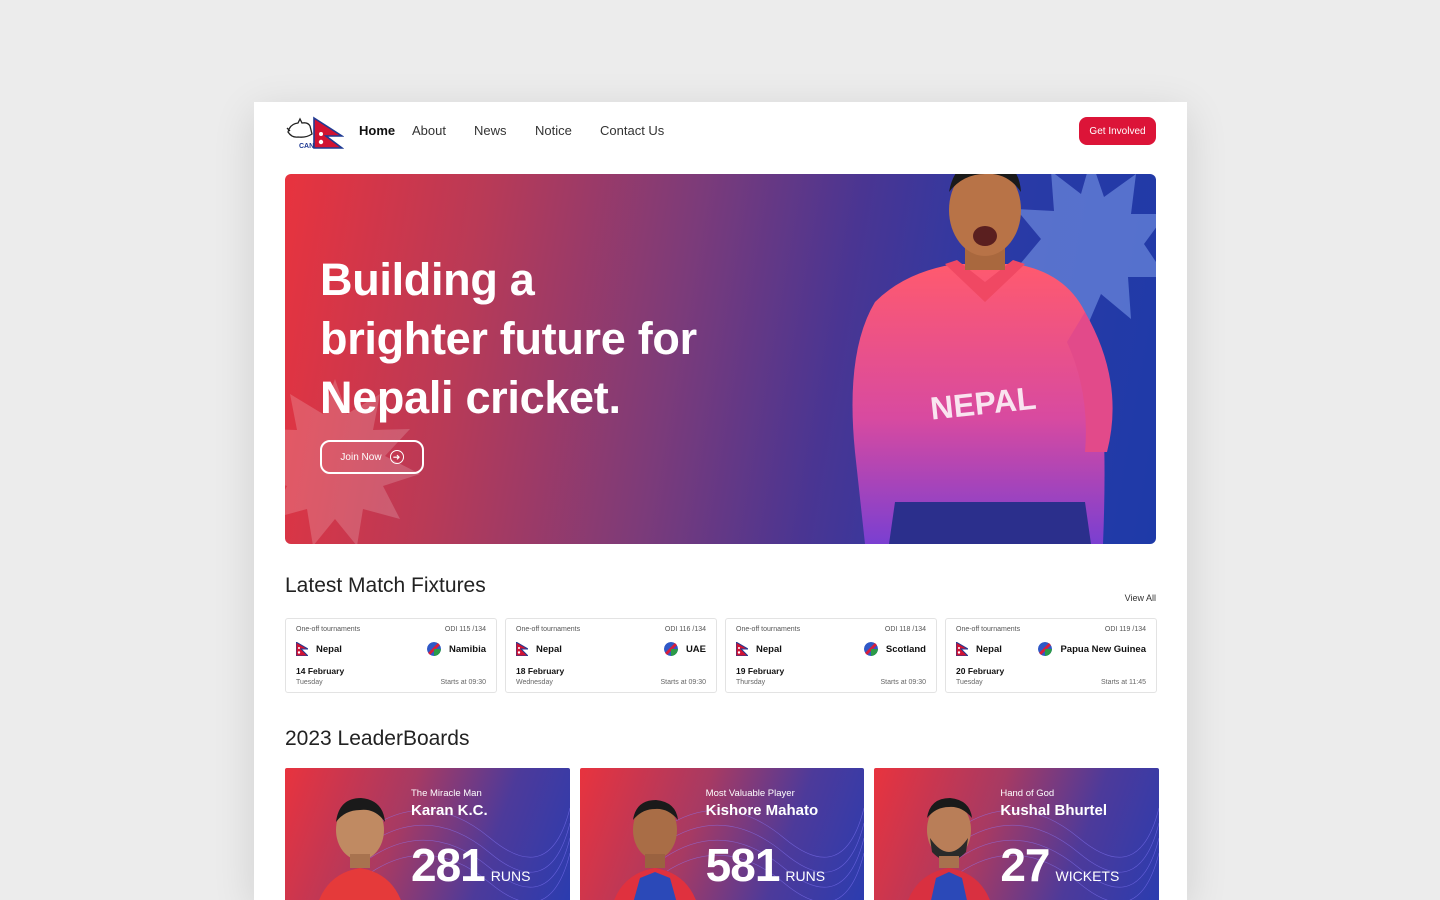 This screenshot has width=1440, height=900. I want to click on join-now-label: Join Now, so click(361, 457).